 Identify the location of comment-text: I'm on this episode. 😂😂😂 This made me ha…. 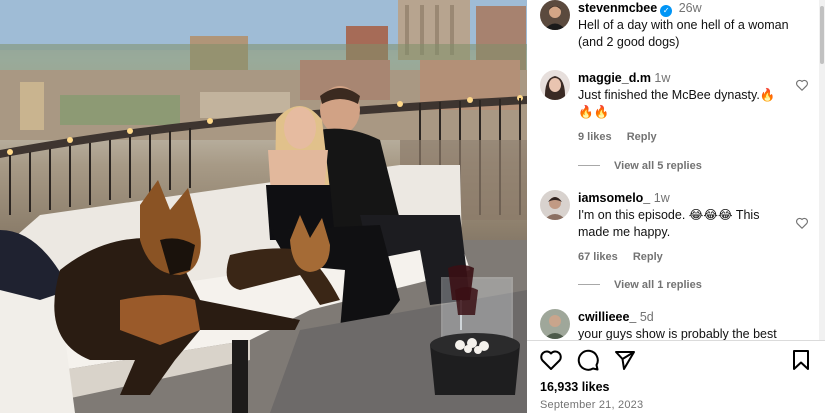
(669, 223).